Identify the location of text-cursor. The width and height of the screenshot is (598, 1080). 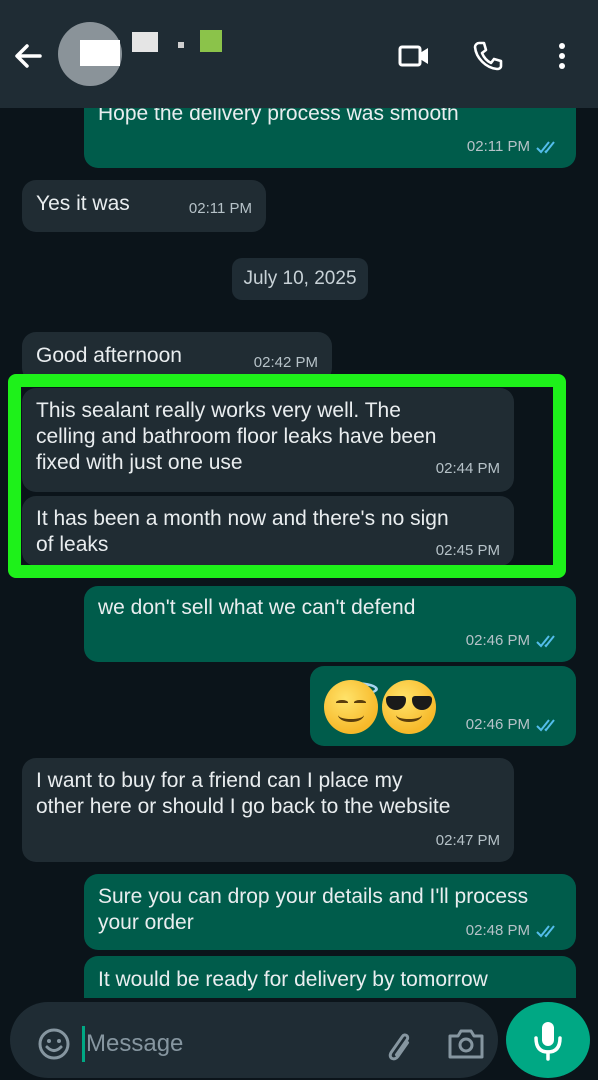
(83, 1044).